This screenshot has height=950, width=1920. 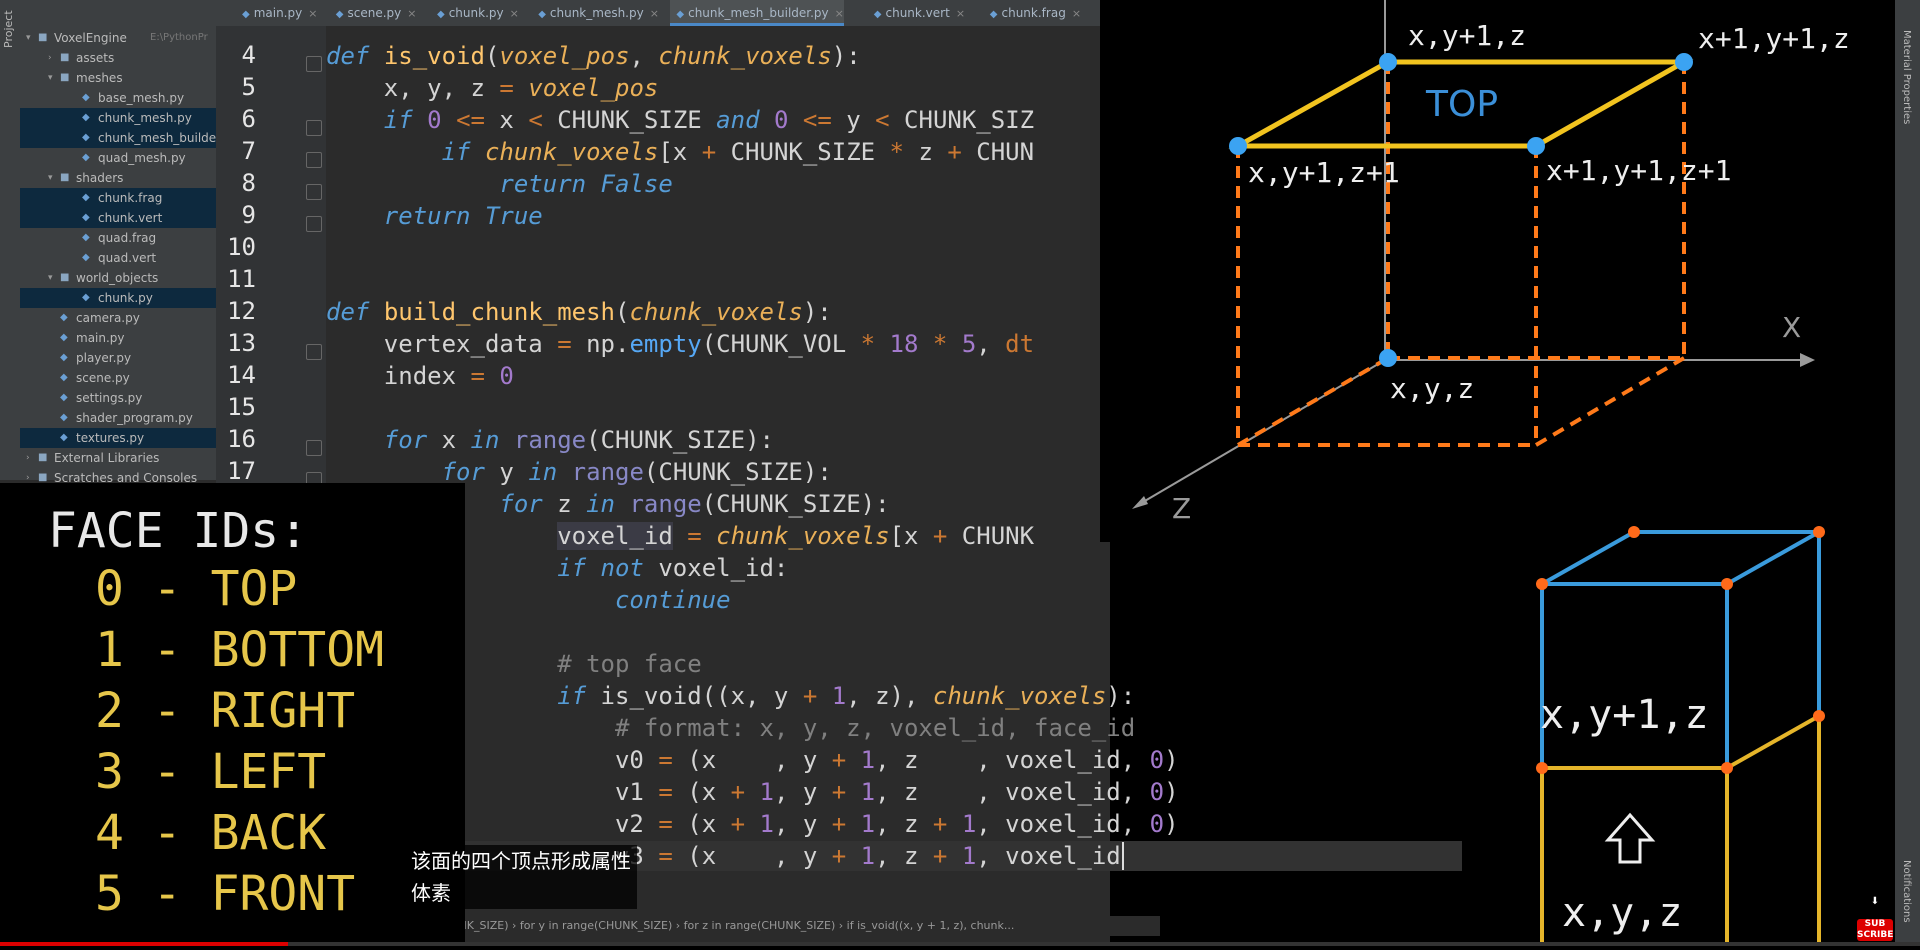 I want to click on tree-item-label: chunk.vert, so click(x=130, y=218).